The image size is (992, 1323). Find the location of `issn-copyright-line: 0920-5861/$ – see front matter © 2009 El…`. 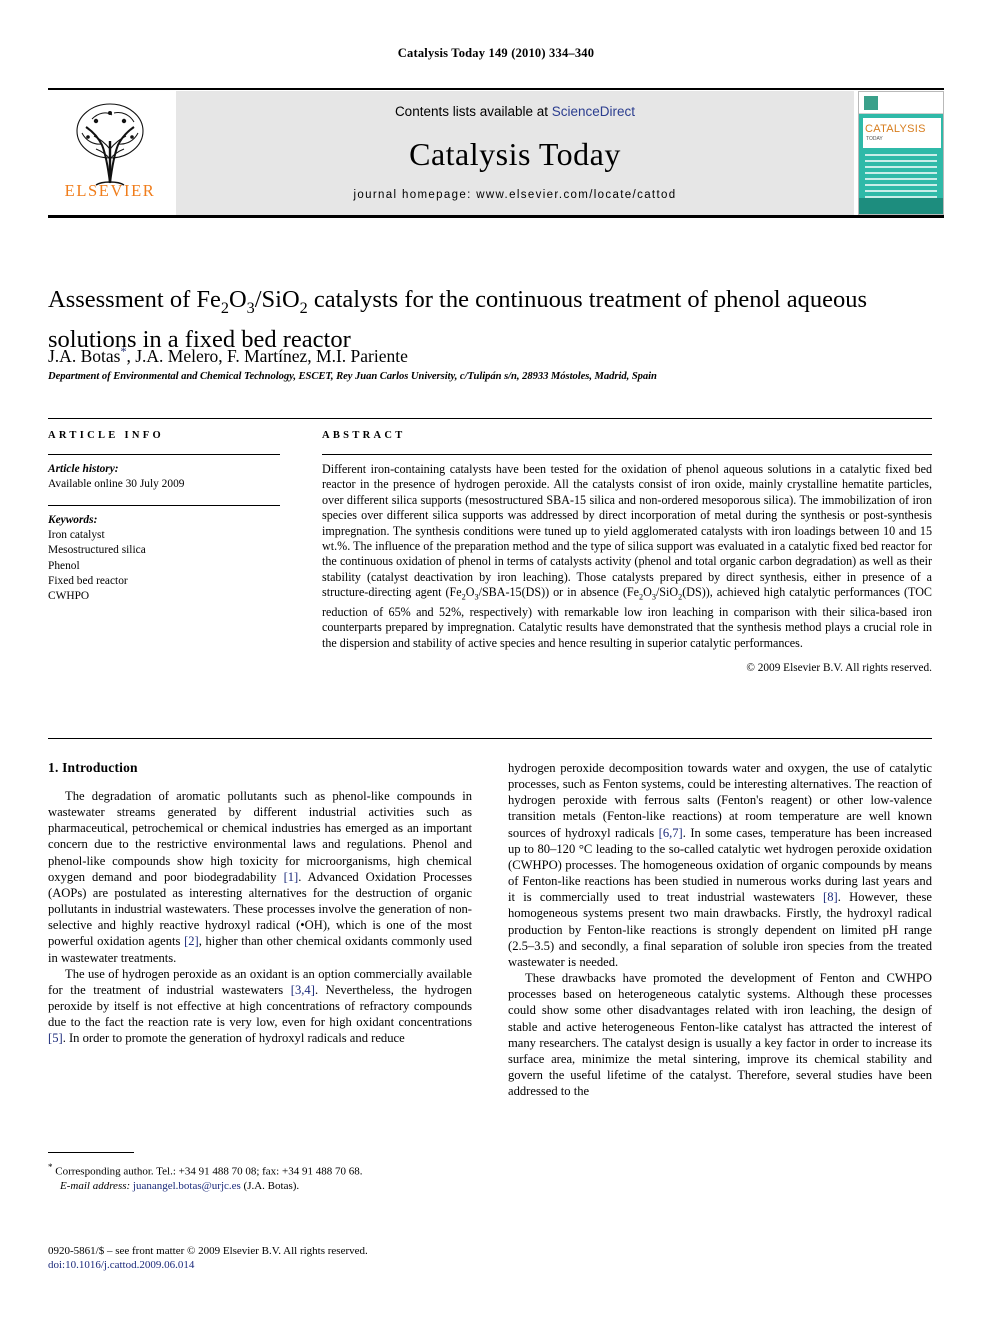

issn-copyright-line: 0920-5861/$ – see front matter © 2009 El… is located at coordinates (208, 1251).